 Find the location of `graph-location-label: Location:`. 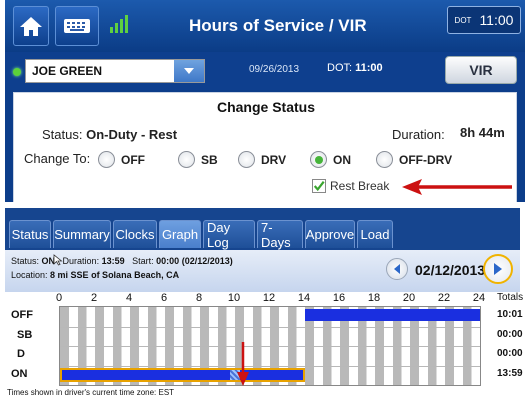

graph-location-label: Location: is located at coordinates (29, 275).